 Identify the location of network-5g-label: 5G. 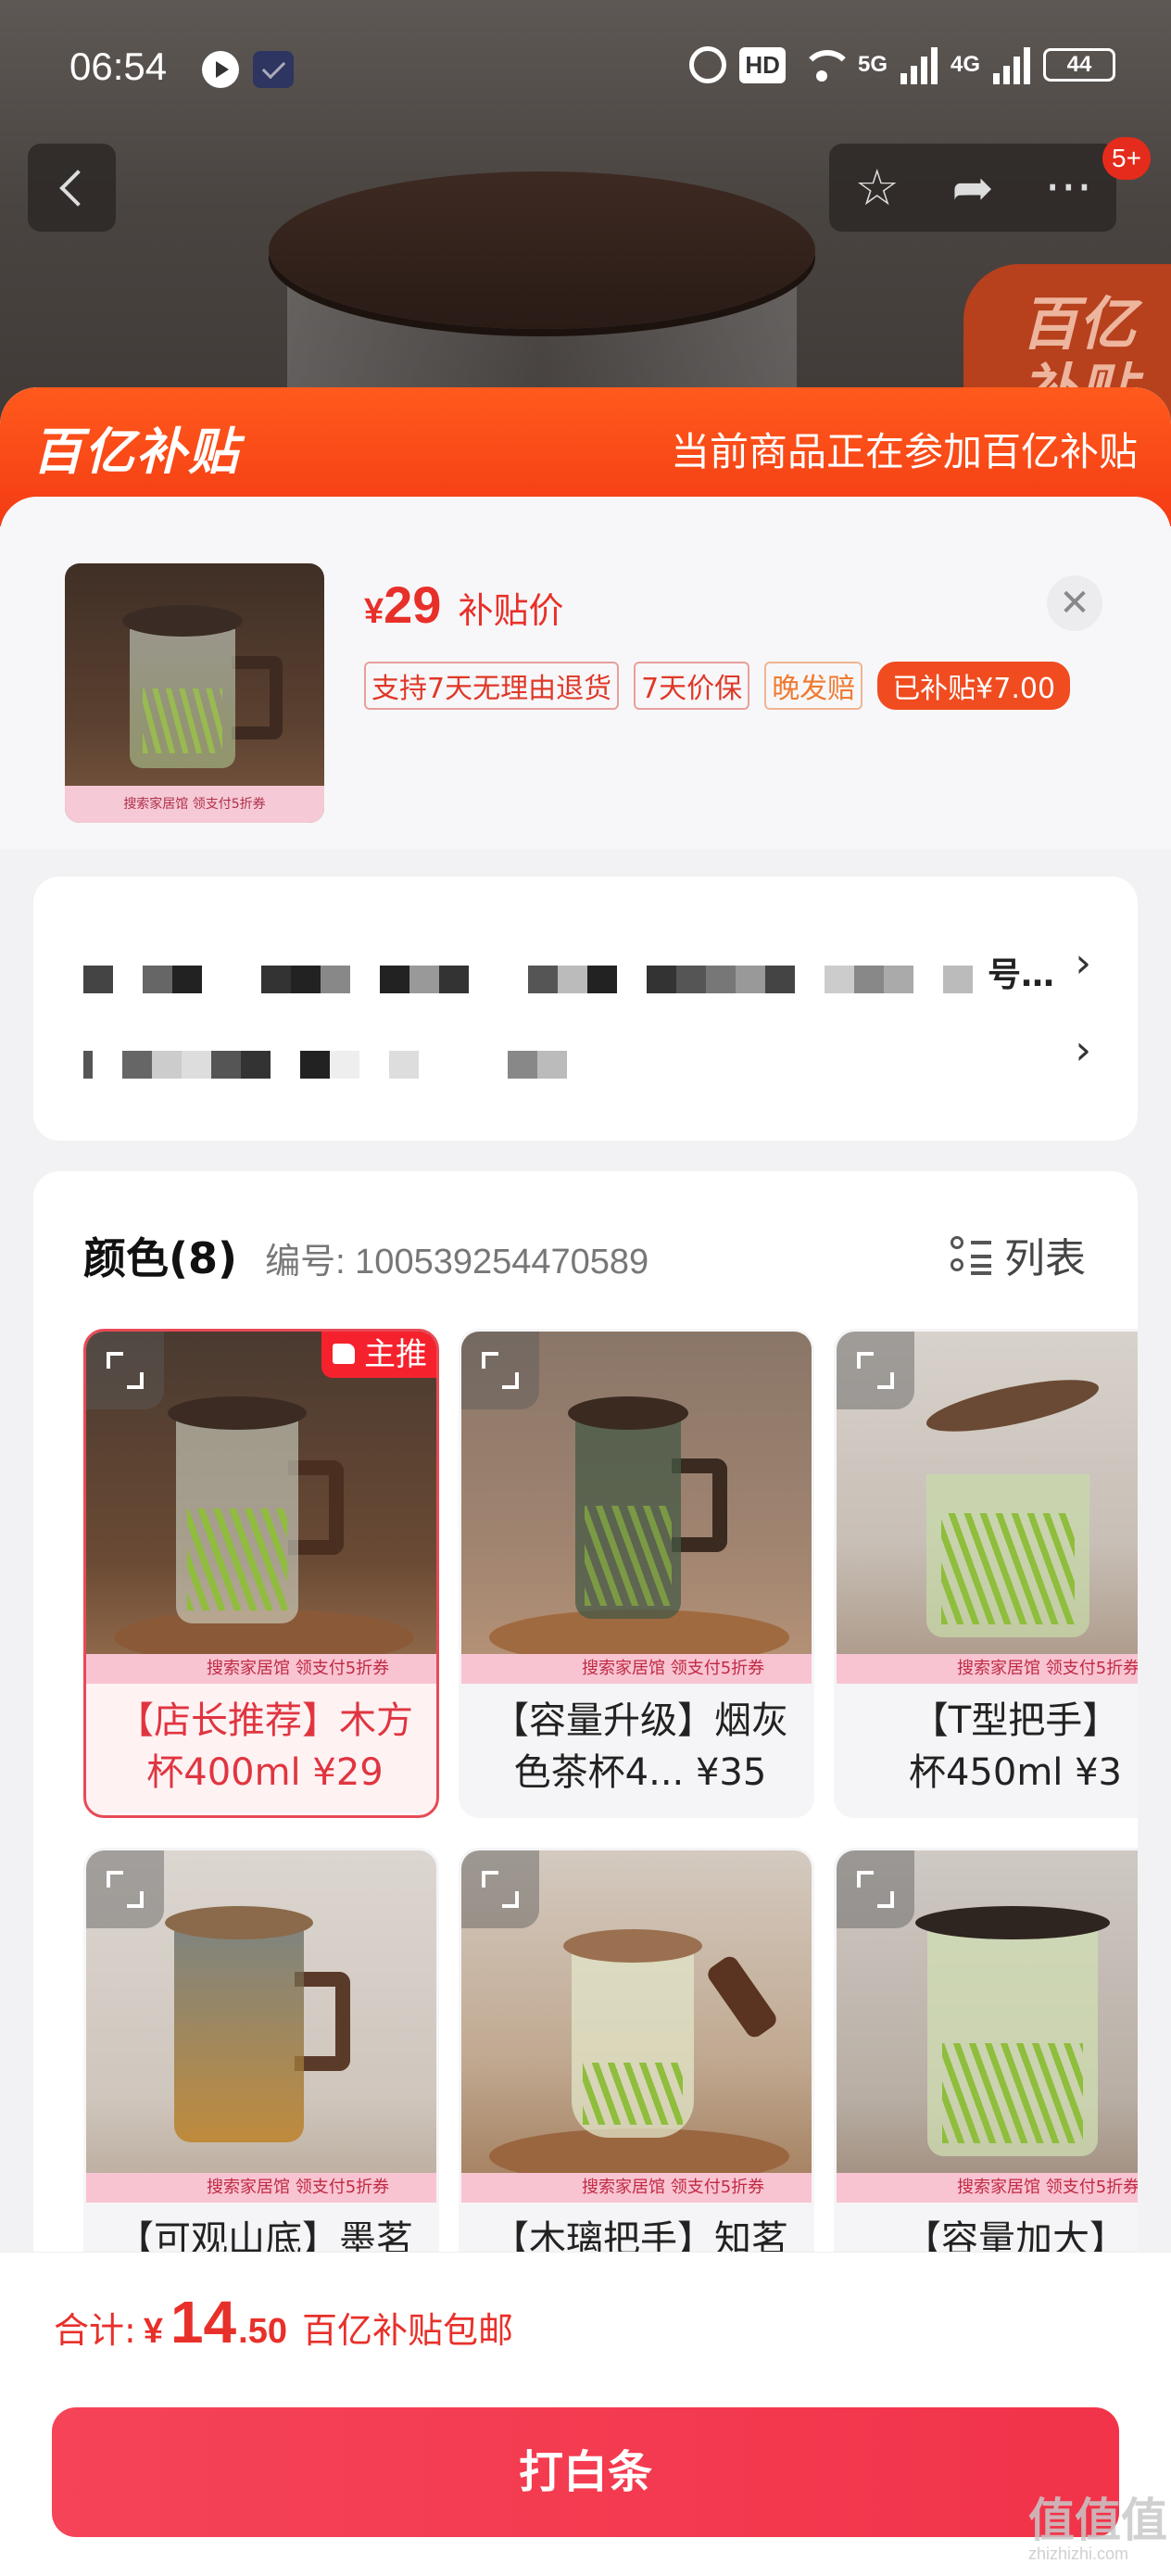
(873, 64).